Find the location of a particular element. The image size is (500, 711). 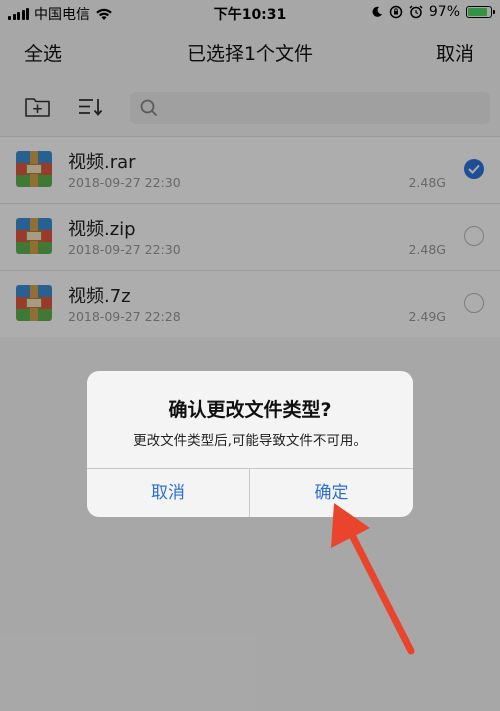

dialog-cancel-button: 取消 is located at coordinates (168, 493).